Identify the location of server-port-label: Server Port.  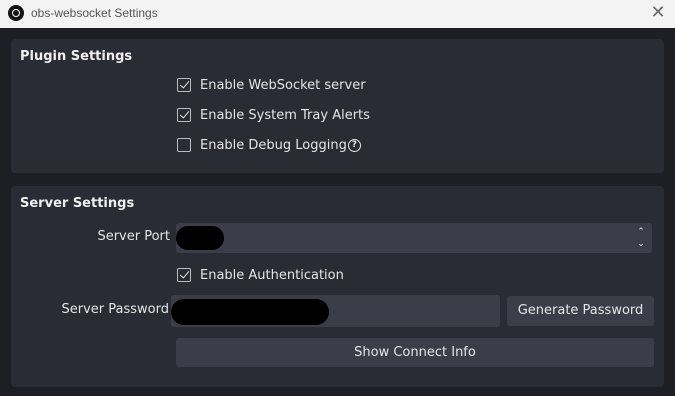
(133, 236).